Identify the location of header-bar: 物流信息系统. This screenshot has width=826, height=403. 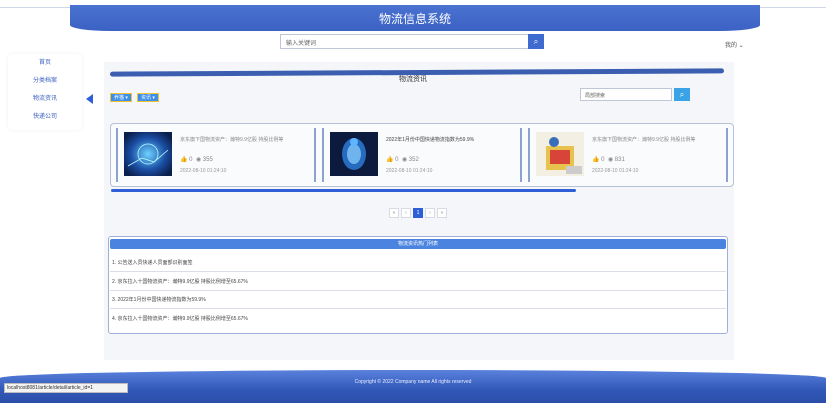
(415, 18).